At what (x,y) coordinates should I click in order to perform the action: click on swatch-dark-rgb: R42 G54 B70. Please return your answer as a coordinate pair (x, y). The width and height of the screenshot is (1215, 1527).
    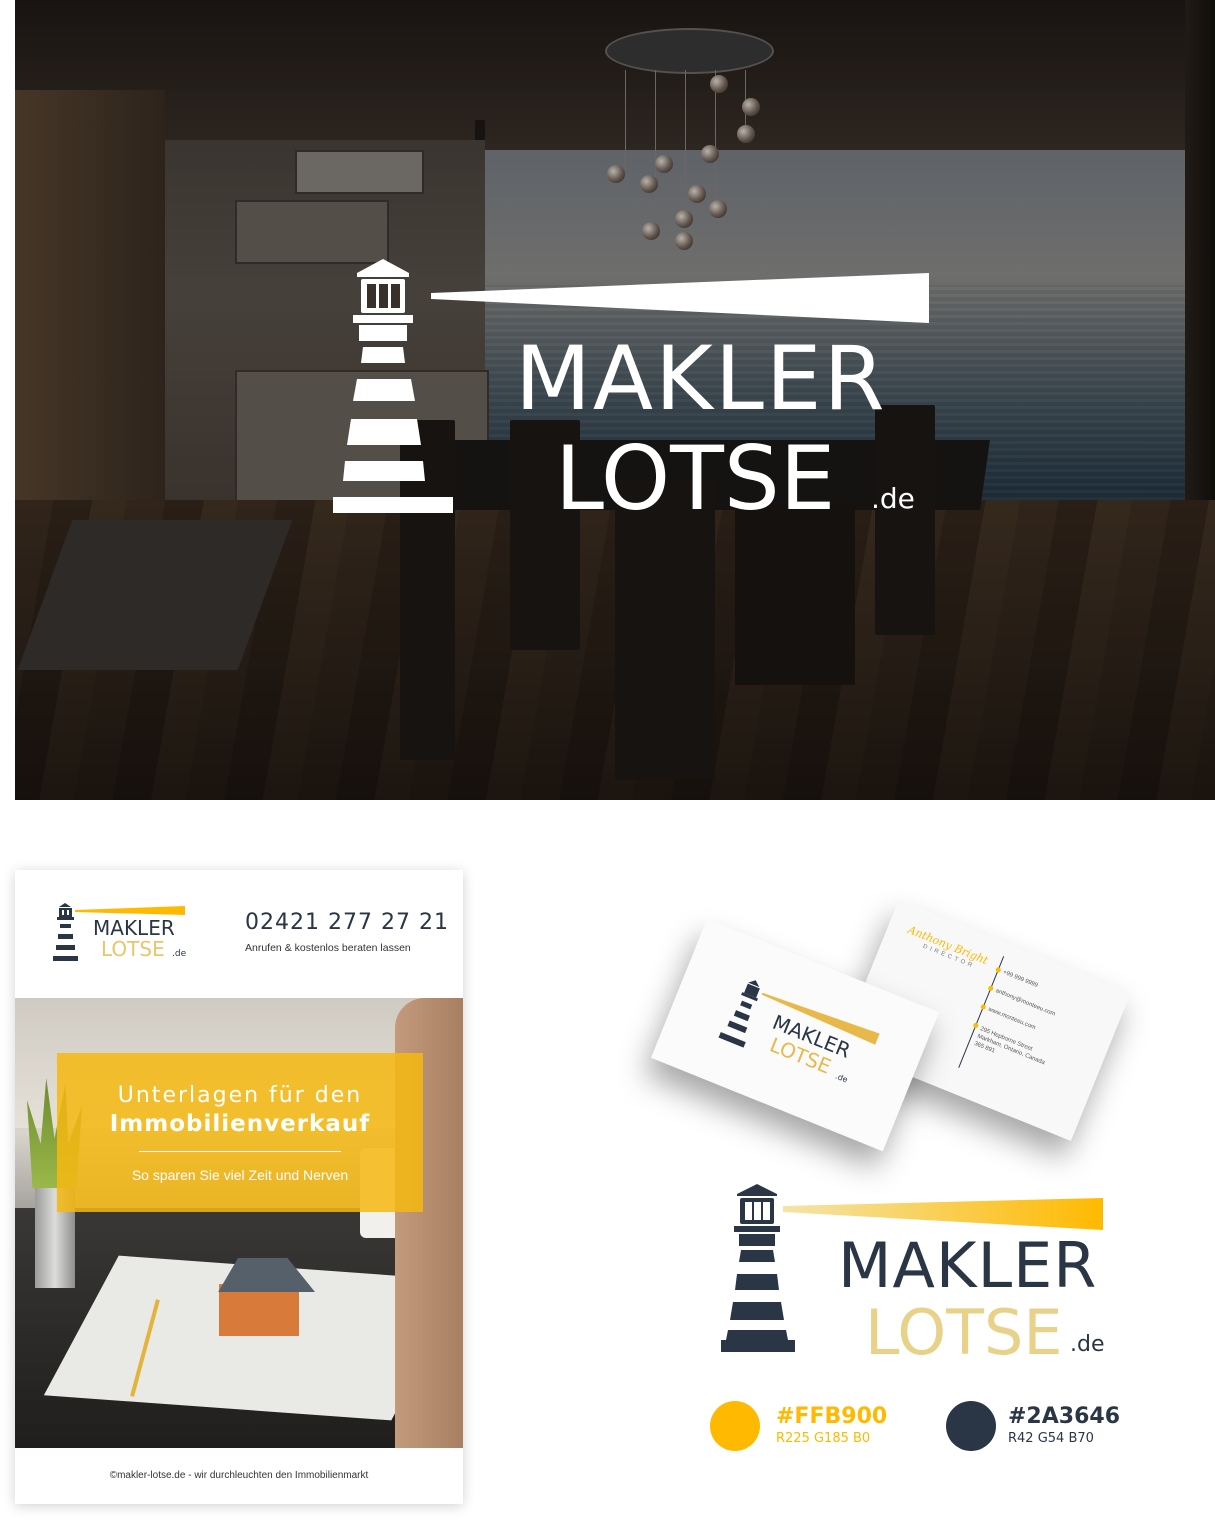
    Looking at the image, I should click on (1051, 1438).